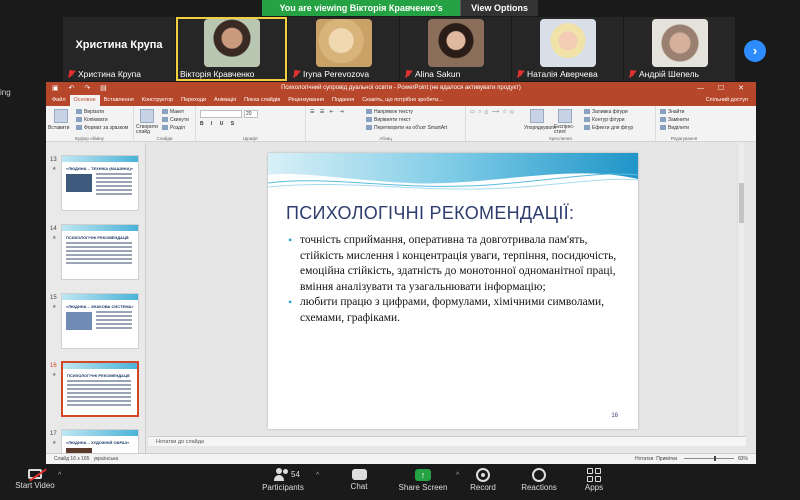 Image resolution: width=800 pixels, height=500 pixels. Describe the element at coordinates (672, 112) in the screenshot. I see `find-button: Знайти` at that location.